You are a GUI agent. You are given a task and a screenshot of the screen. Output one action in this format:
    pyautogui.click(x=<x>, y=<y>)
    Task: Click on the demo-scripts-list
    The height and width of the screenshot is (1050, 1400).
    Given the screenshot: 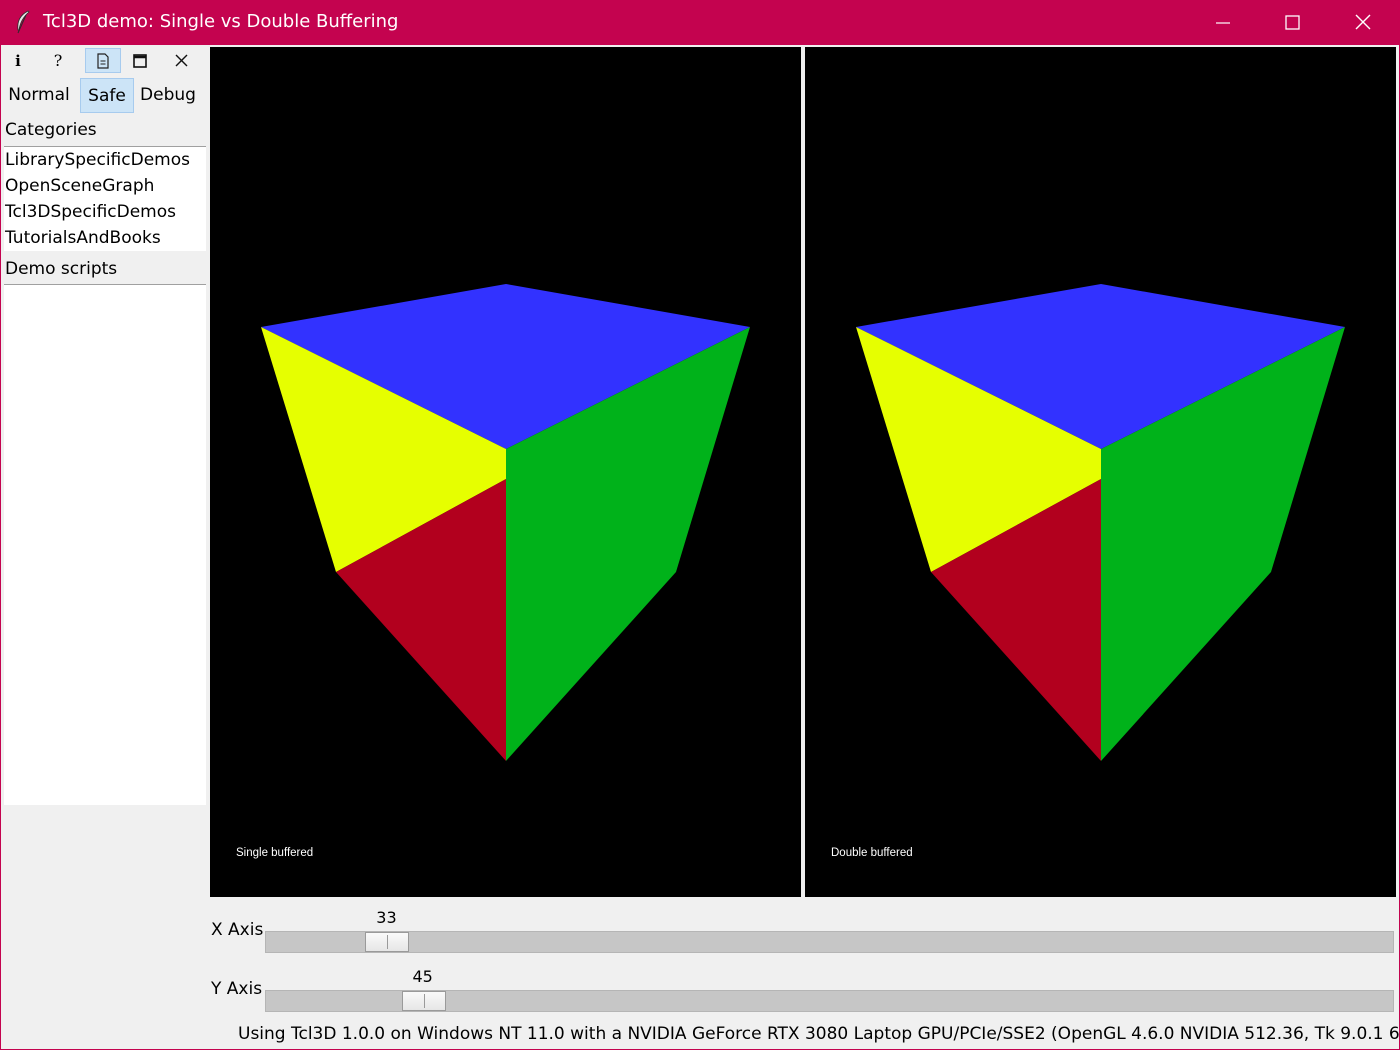 What is the action you would take?
    pyautogui.click(x=105, y=544)
    